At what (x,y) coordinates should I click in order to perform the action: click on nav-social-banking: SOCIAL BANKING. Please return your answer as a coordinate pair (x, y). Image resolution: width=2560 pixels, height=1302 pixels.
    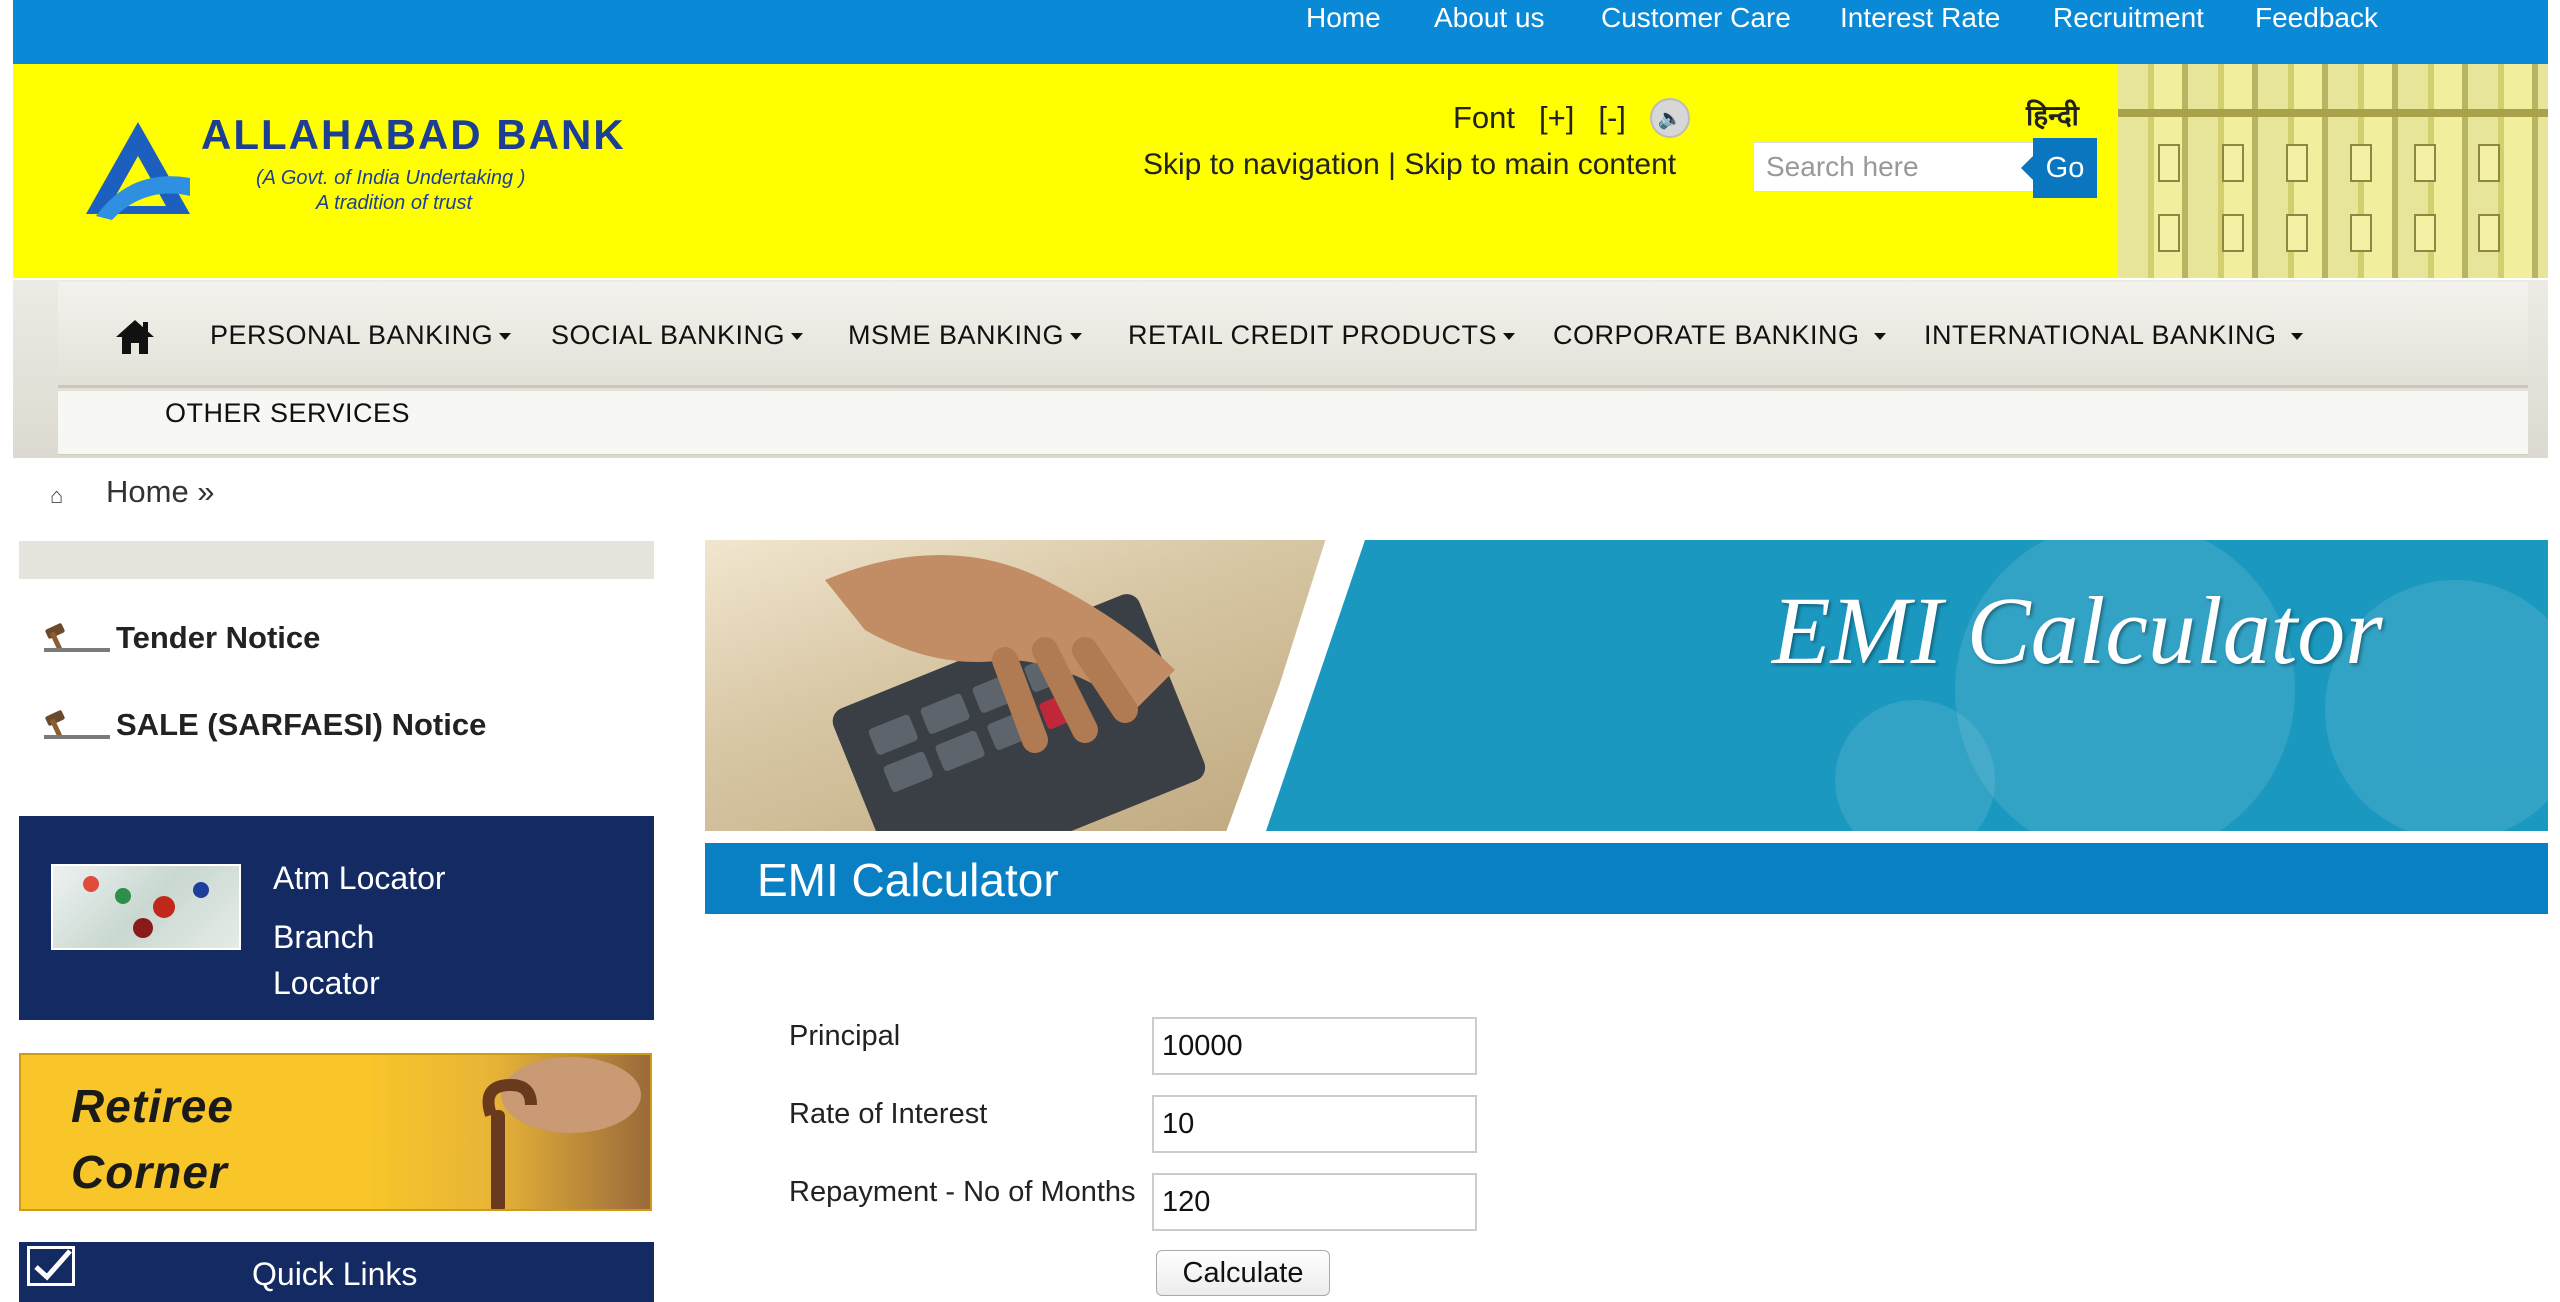
    Looking at the image, I should click on (677, 335).